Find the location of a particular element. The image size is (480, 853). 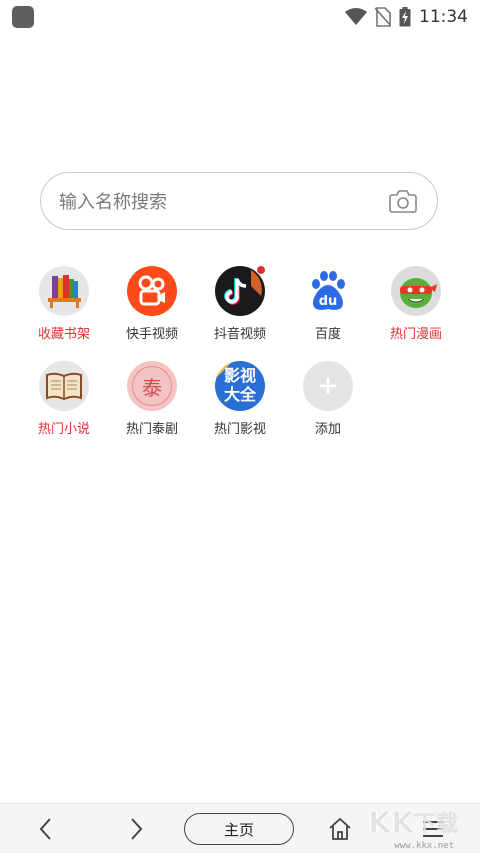

notification-dot is located at coordinates (261, 270).